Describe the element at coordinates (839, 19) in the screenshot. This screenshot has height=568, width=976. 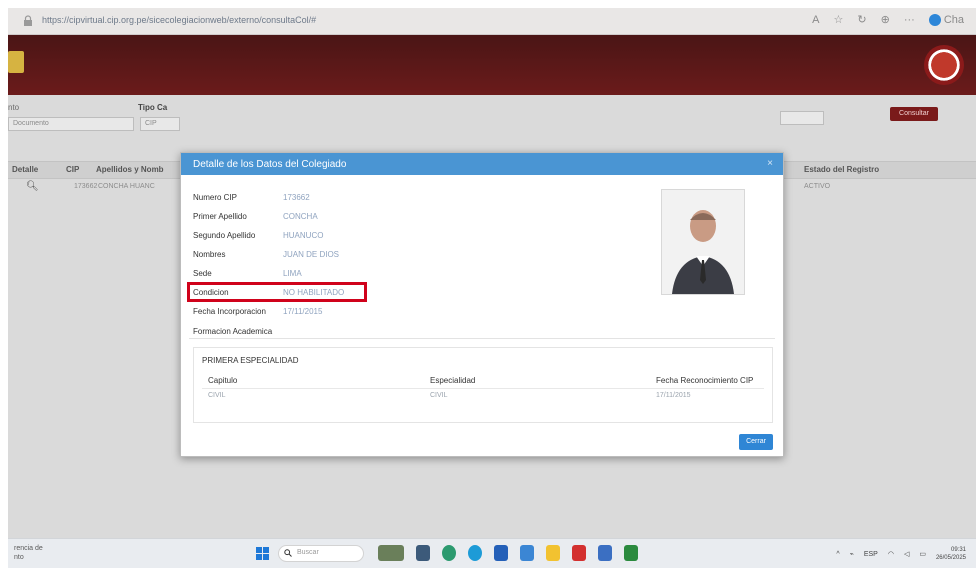
I see `favorite-star-icon: ☆` at that location.